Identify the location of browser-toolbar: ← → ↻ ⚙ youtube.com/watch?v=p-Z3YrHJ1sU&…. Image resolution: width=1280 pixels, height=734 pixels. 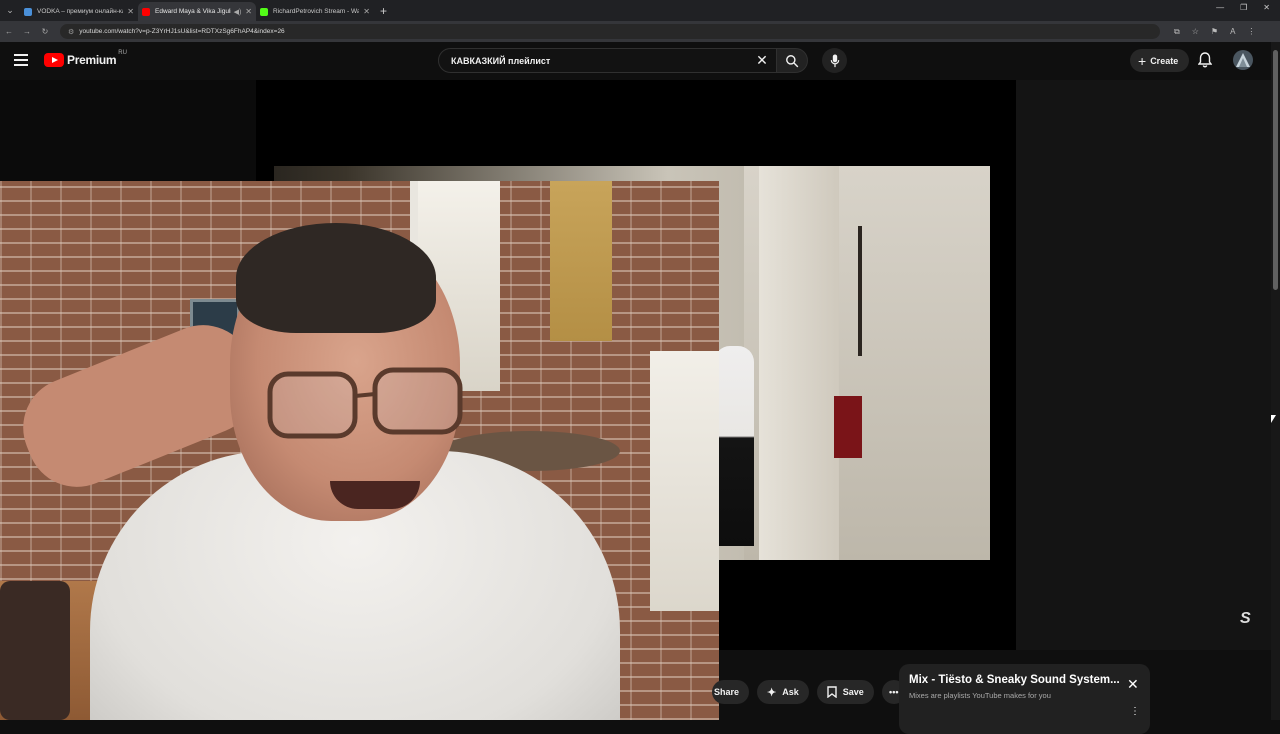
(640, 31).